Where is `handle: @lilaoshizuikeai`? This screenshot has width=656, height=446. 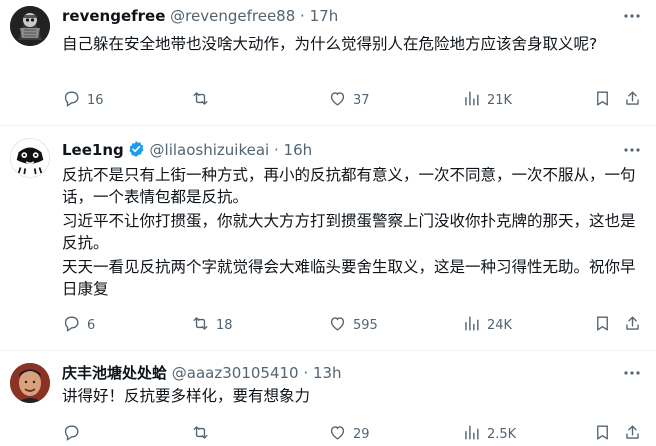 handle: @lilaoshizuikeai is located at coordinates (210, 150).